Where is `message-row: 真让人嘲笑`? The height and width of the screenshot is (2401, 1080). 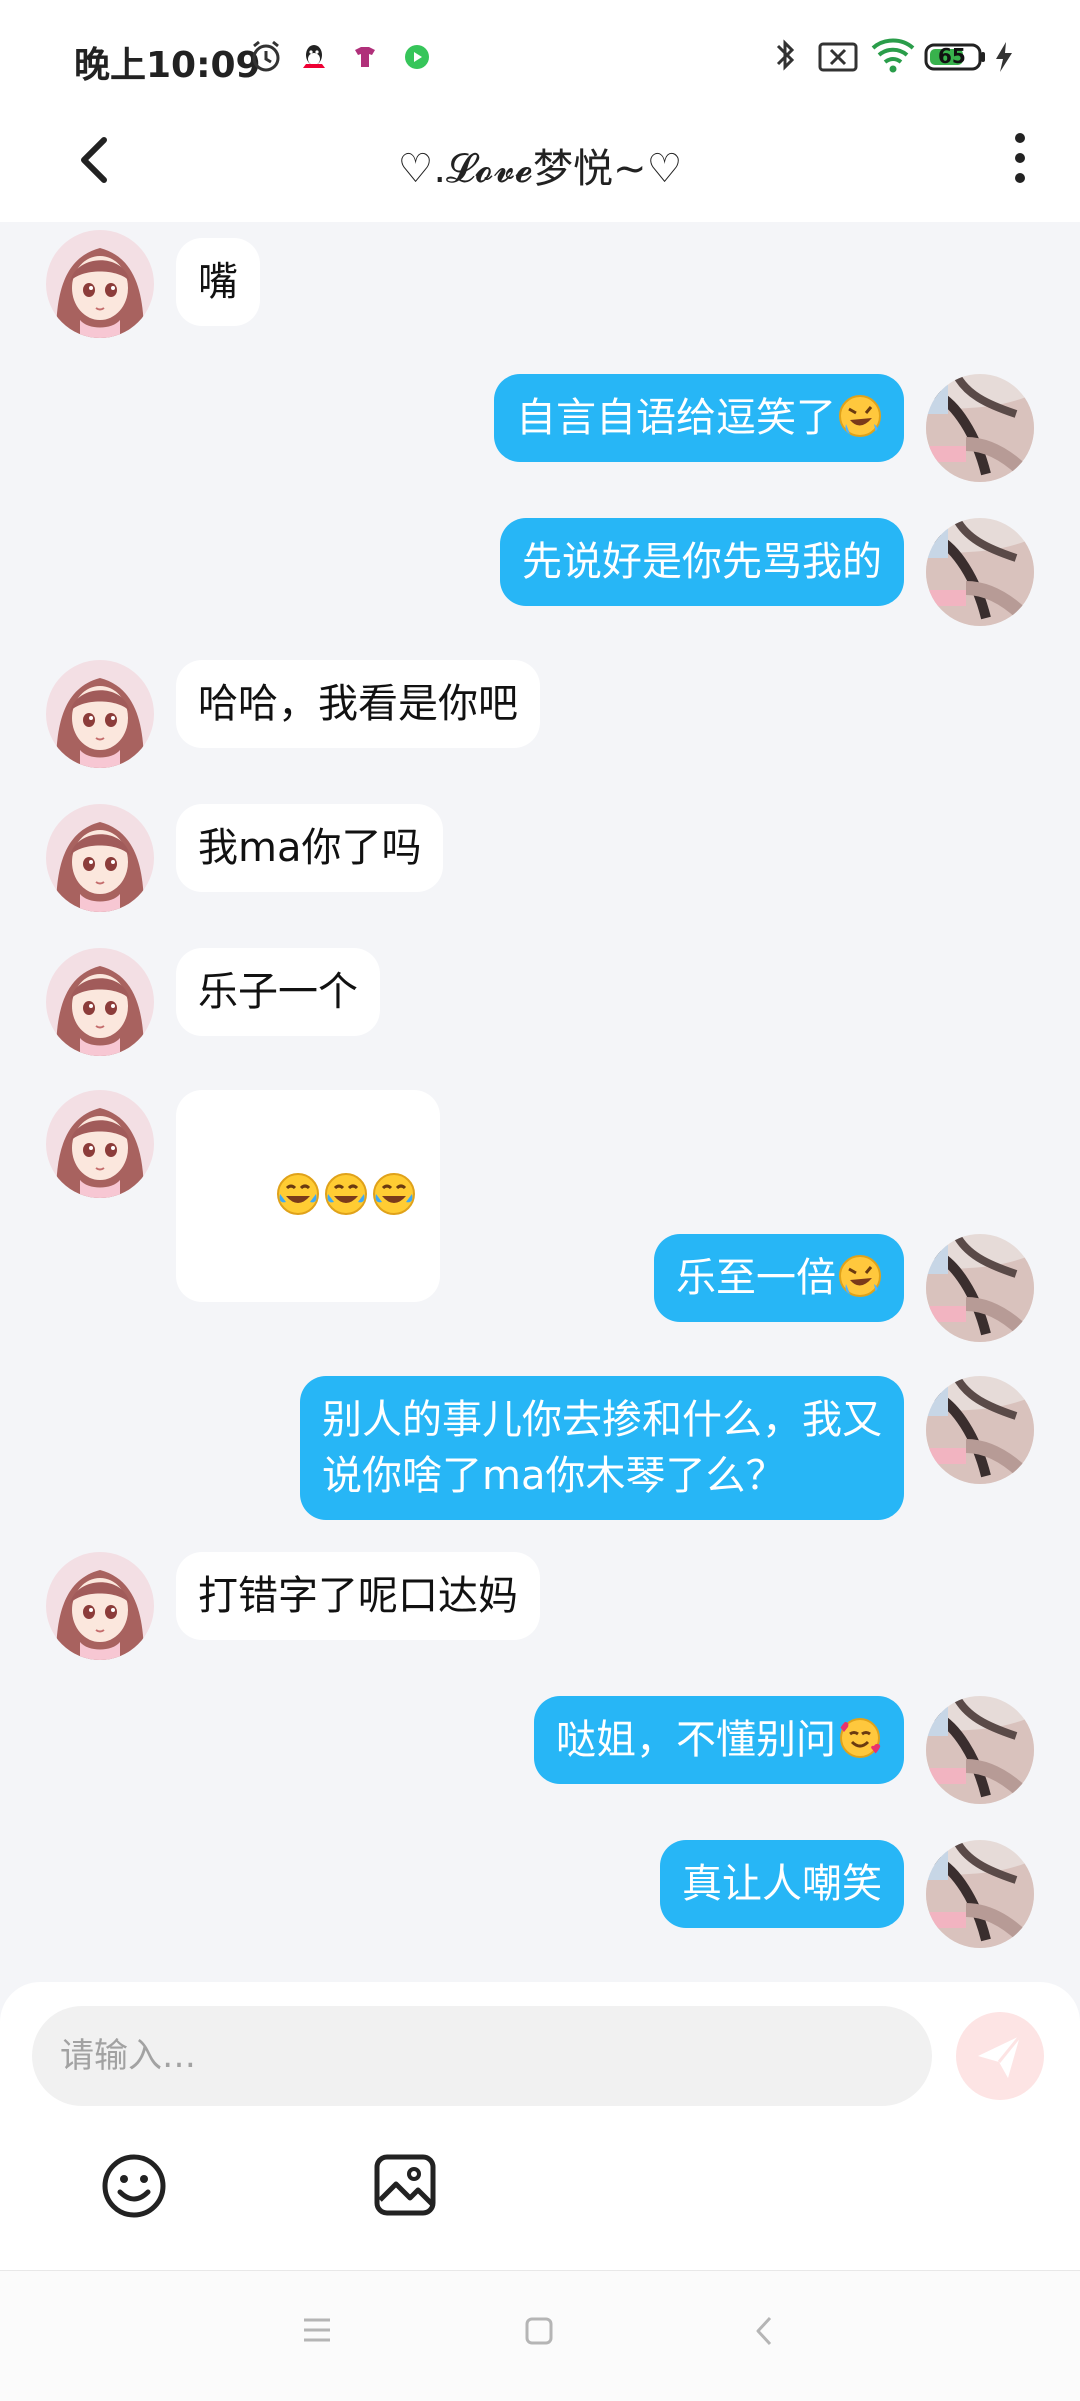
message-row: 真让人嘲笑 is located at coordinates (540, 1895).